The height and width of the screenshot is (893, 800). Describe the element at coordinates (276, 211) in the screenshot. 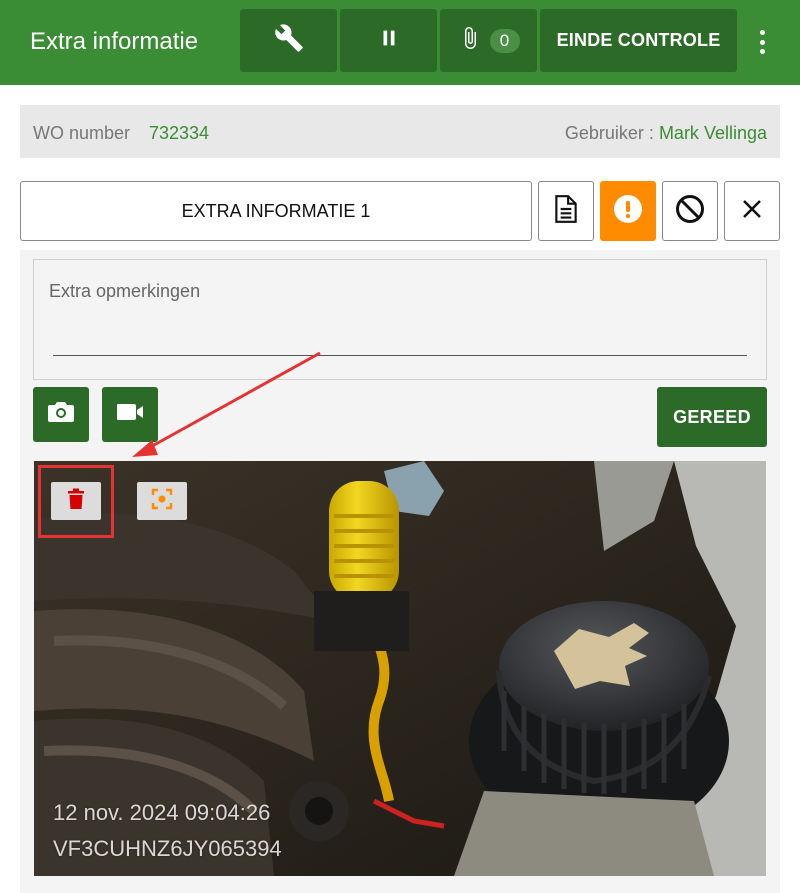

I see `item-title-button: EXTRA INFORMATIE 1` at that location.